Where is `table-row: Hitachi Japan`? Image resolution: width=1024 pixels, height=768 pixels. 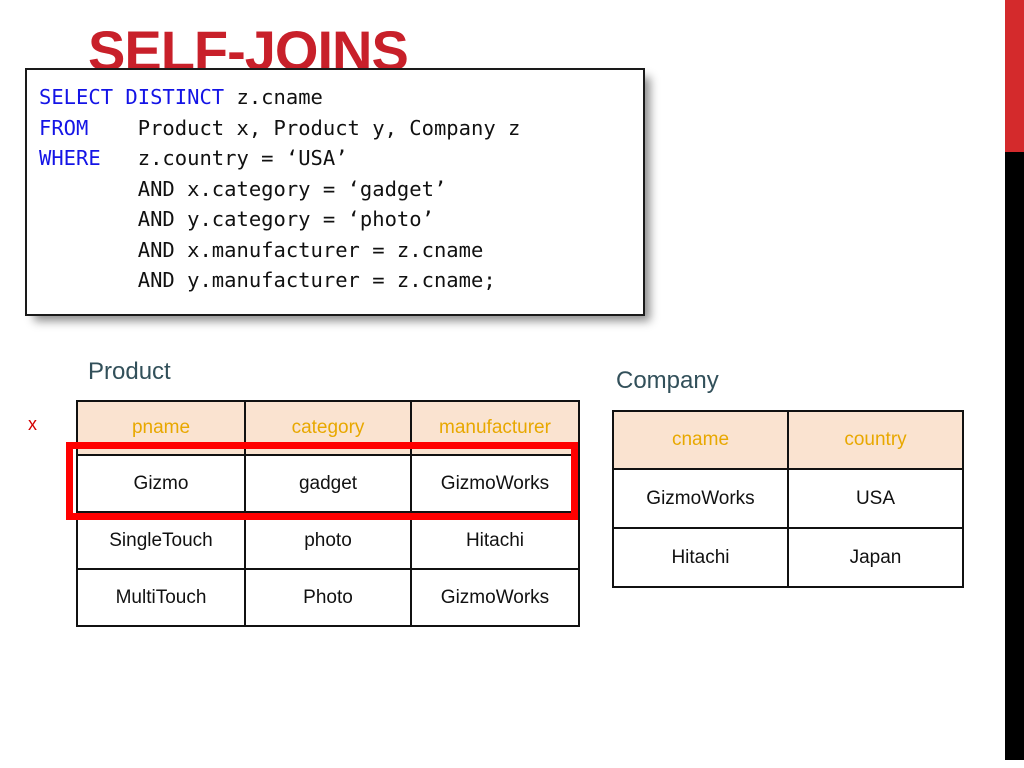 table-row: Hitachi Japan is located at coordinates (788, 557).